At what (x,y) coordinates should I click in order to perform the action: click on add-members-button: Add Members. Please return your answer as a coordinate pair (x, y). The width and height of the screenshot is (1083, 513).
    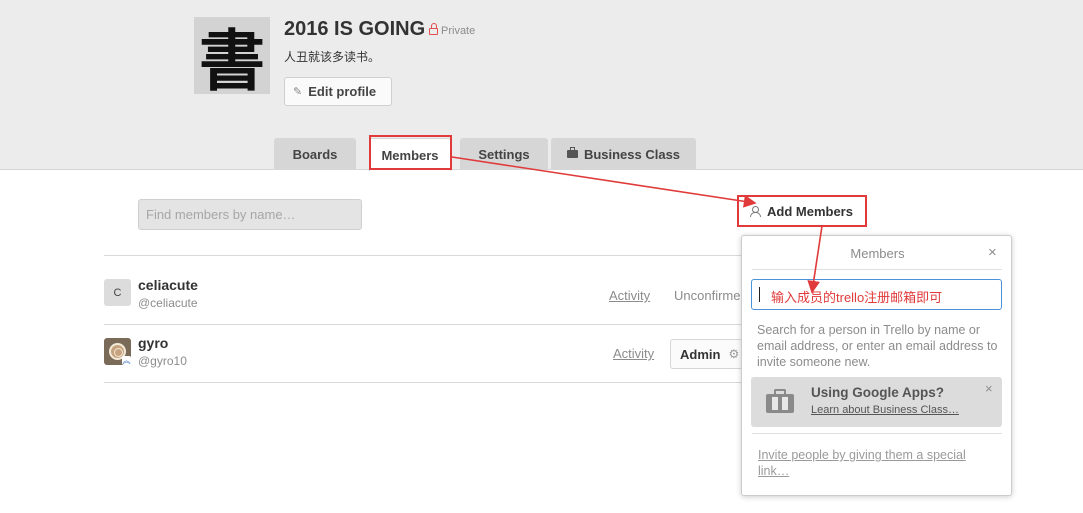
    Looking at the image, I should click on (803, 211).